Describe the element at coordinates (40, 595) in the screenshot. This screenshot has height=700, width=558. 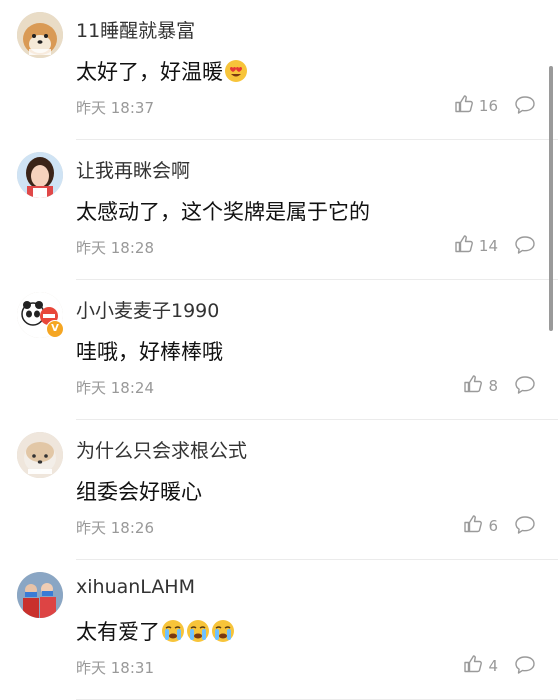
I see `group-photo-avatar` at that location.